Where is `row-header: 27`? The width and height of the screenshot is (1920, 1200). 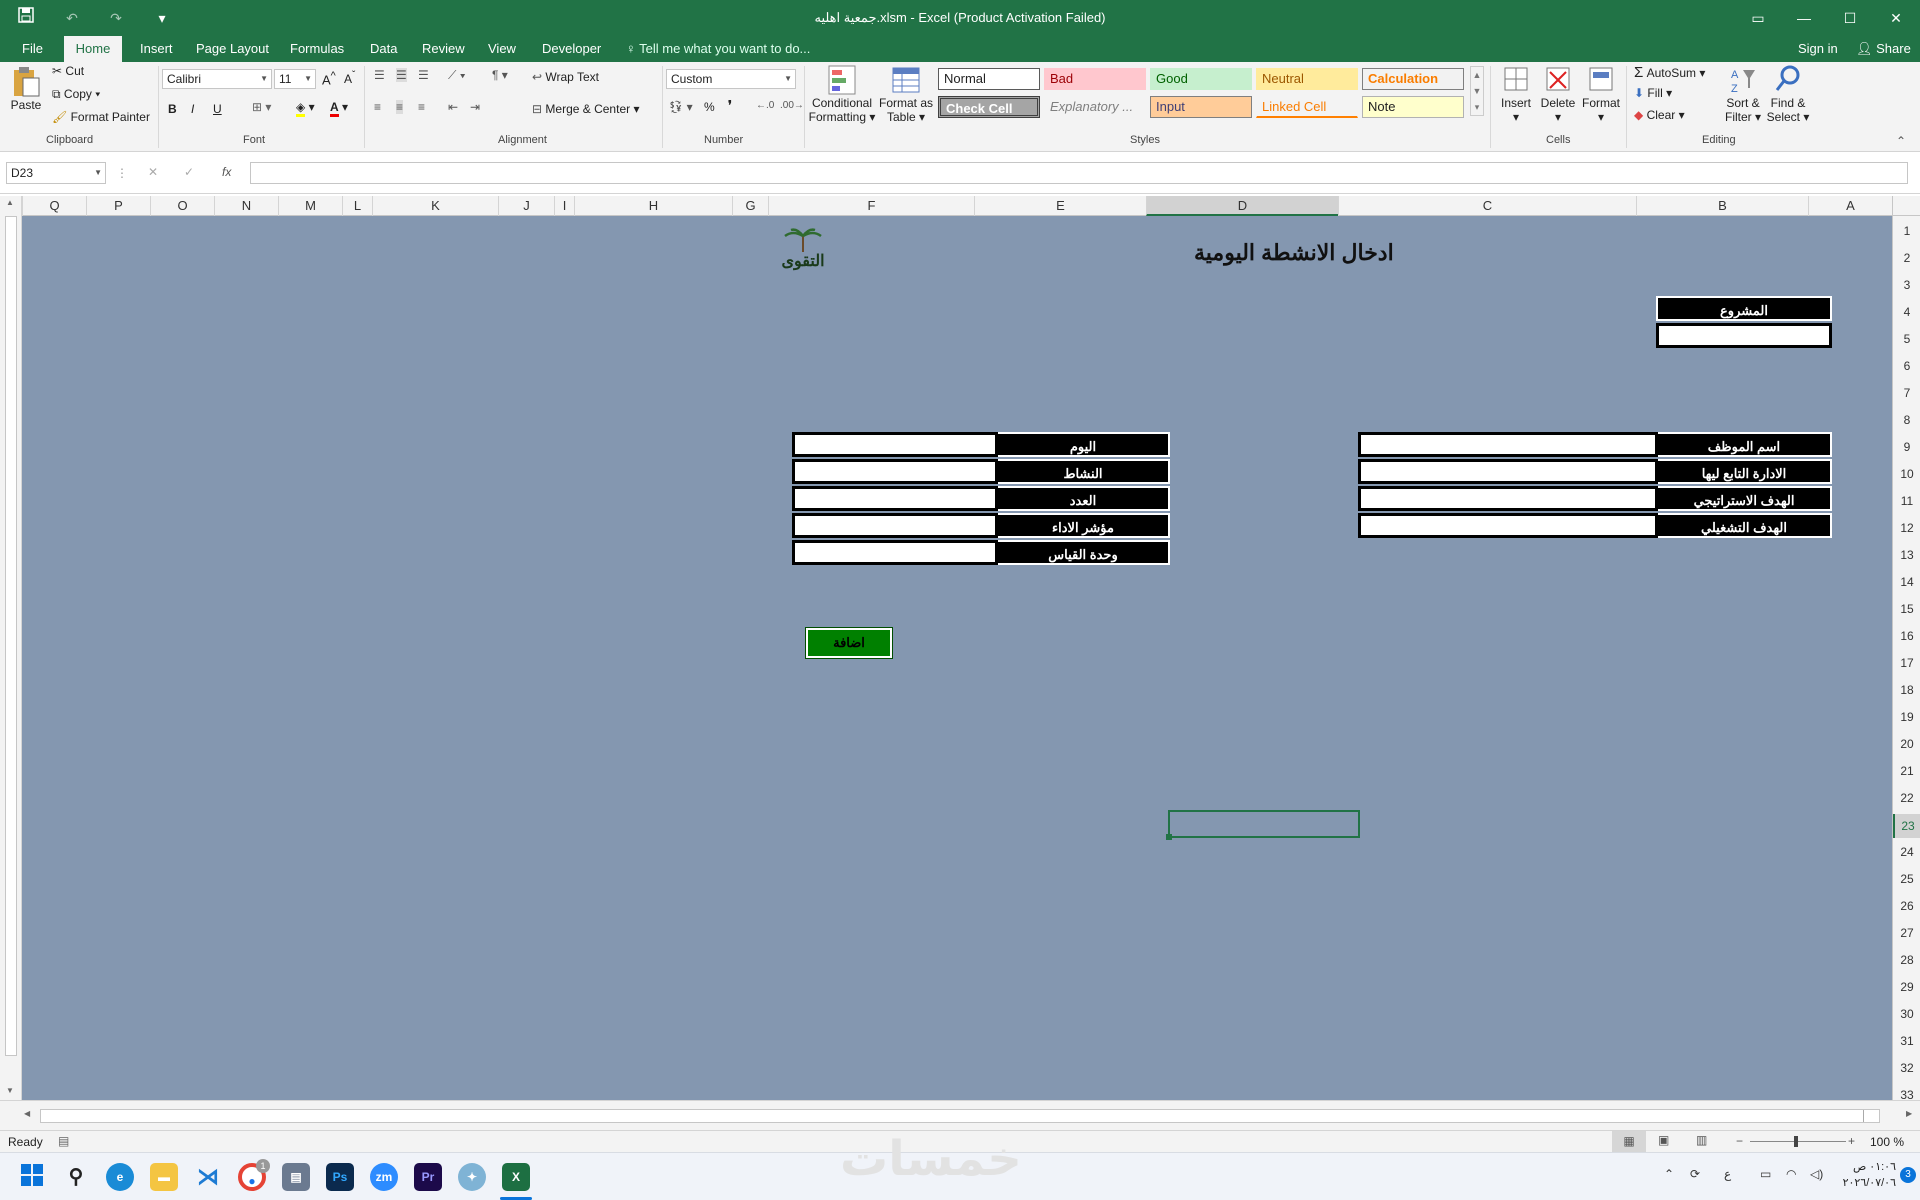
row-header: 27 is located at coordinates (1906, 933).